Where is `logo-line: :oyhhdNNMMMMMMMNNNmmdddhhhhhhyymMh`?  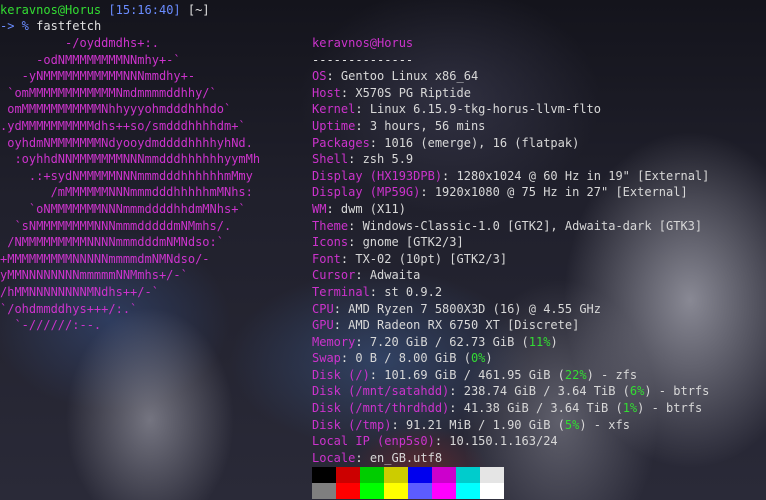
logo-line: :oyhhdNNMMMMMMMNNNmmdddhhhhhhyymMh is located at coordinates (130, 159).